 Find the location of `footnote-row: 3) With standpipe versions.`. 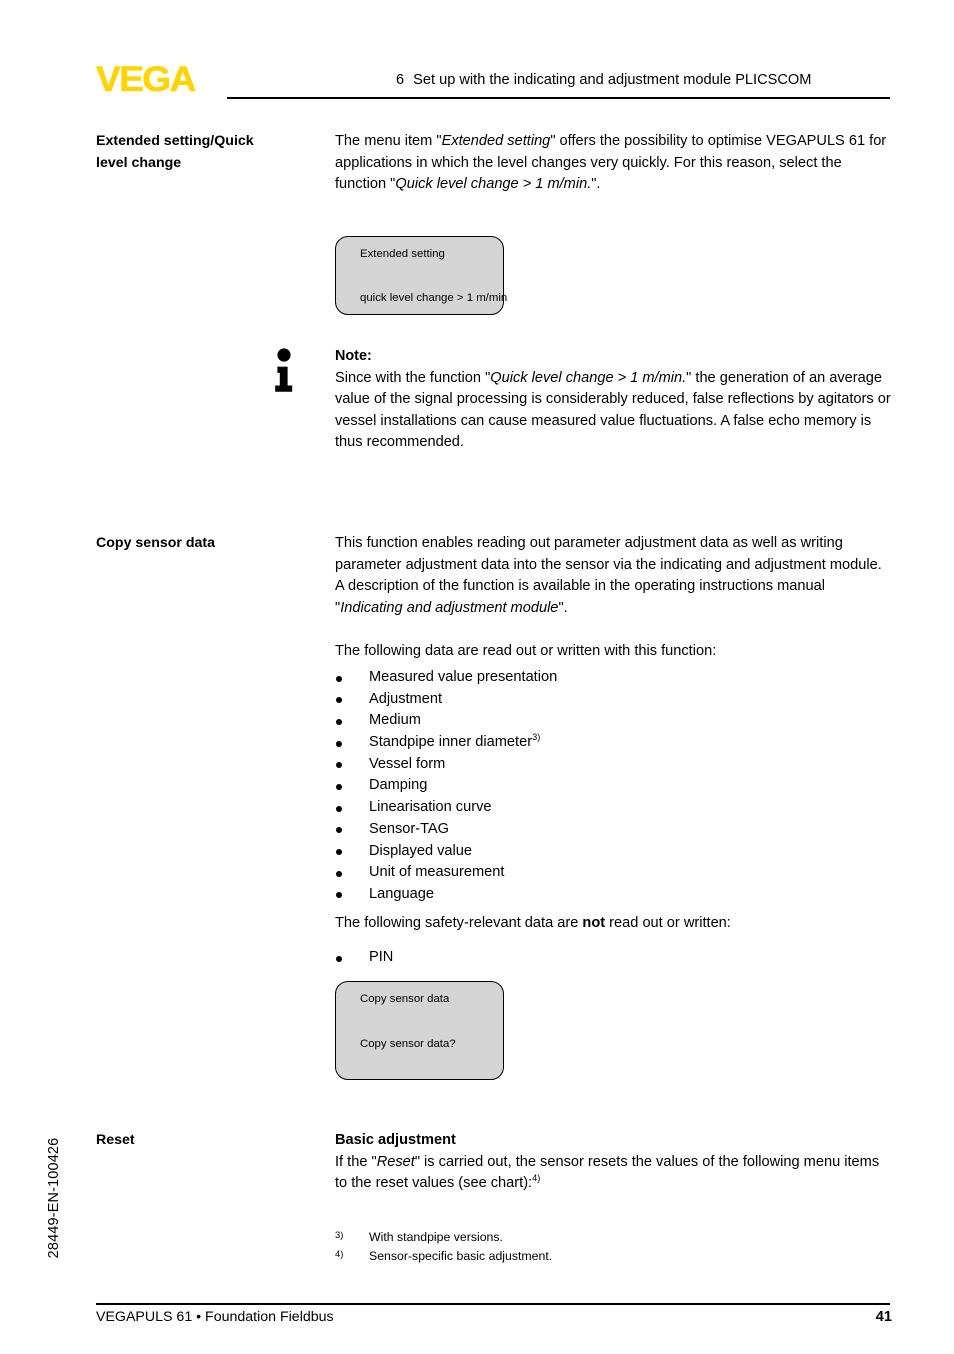

footnote-row: 3) With standpipe versions. is located at coordinates (595, 1237).